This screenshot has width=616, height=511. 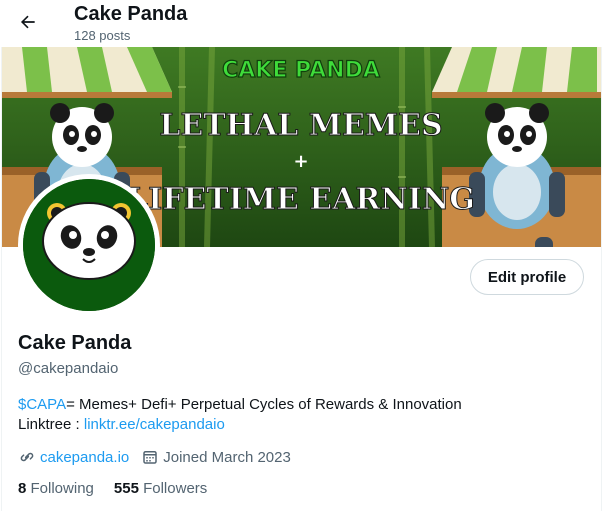 I want to click on joined-item: Joined March 2023, so click(x=216, y=457).